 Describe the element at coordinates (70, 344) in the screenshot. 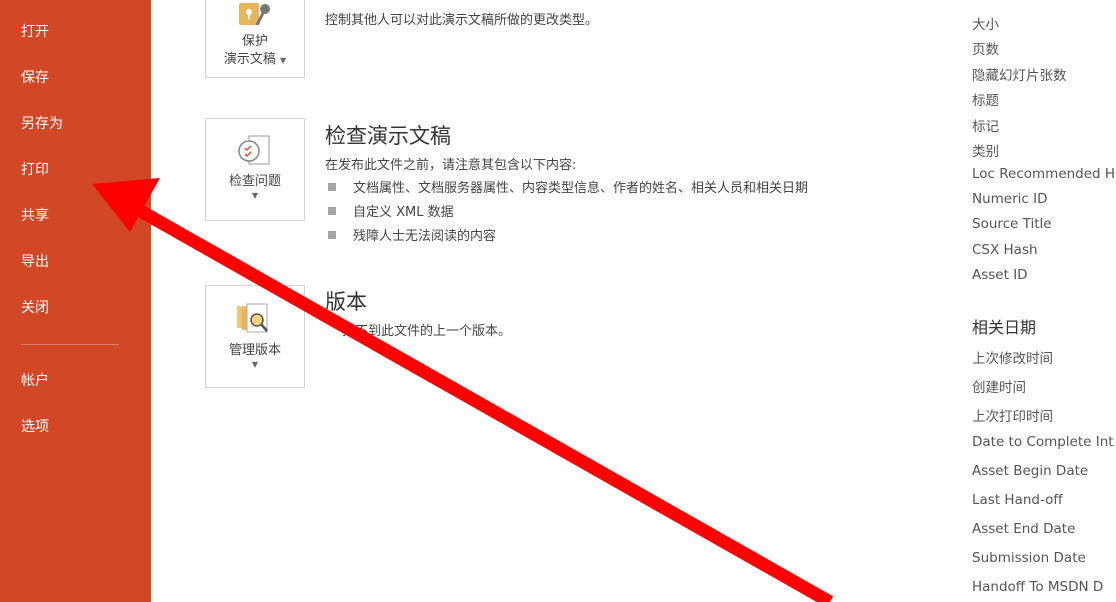

I see `divider` at that location.